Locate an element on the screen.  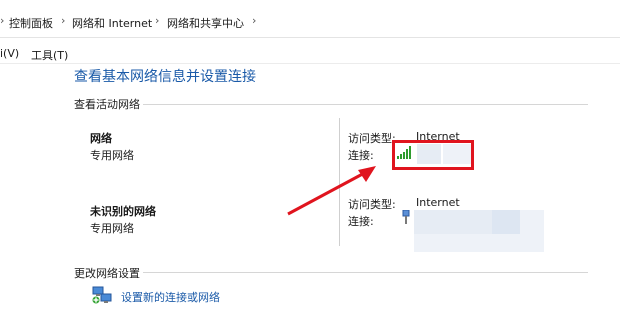
network-2-access-type-value: Internet is located at coordinates (438, 202).